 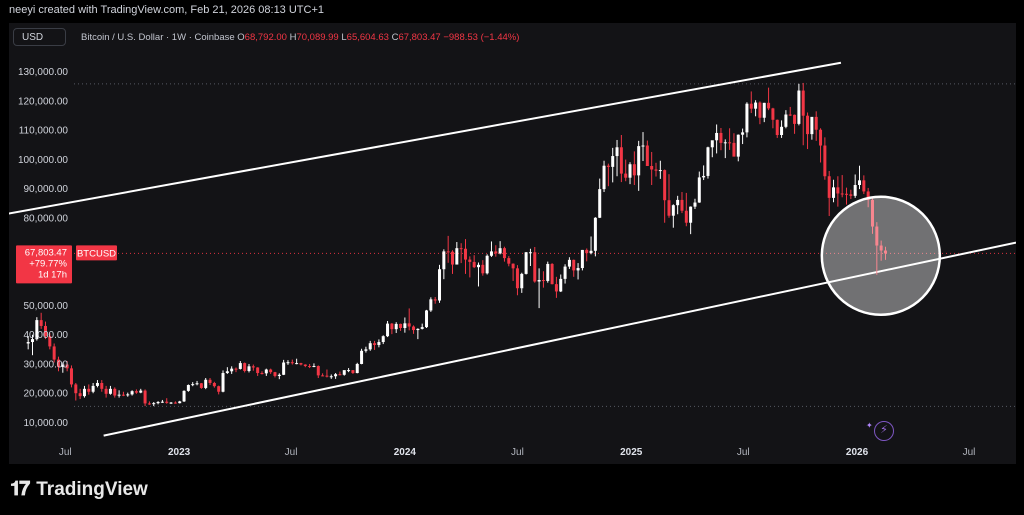 I want to click on y-tick-label: 100,000.00, so click(x=43, y=160).